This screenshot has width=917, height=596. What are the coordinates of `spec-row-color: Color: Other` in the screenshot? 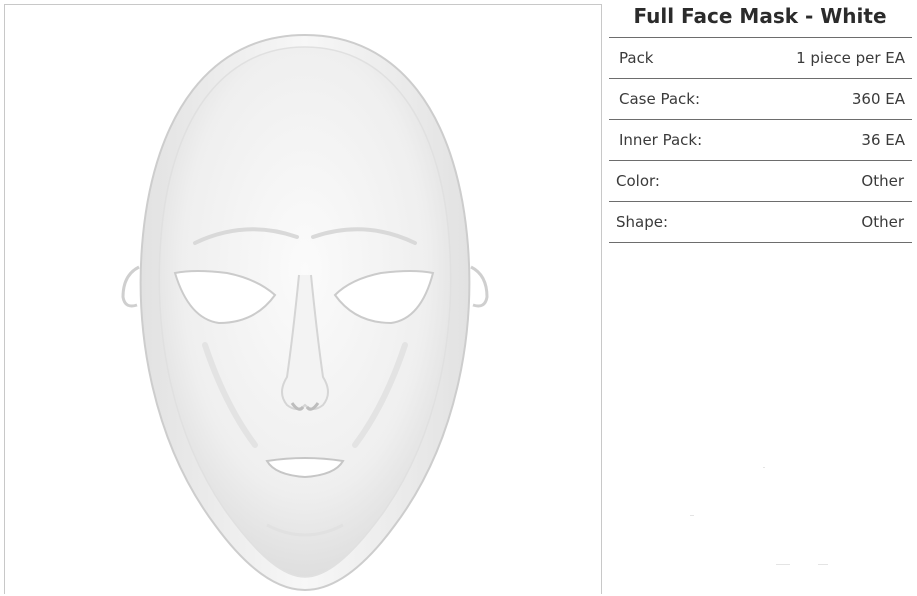 It's located at (760, 181).